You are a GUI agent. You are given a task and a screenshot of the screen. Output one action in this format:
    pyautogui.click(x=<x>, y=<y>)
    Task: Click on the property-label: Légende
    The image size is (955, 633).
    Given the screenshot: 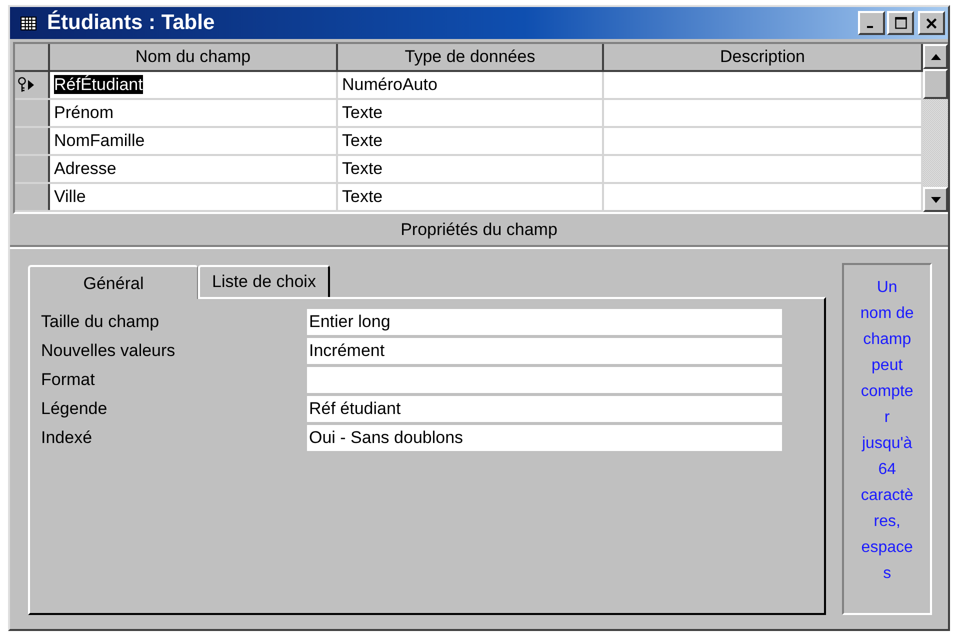 What is the action you would take?
    pyautogui.click(x=74, y=409)
    